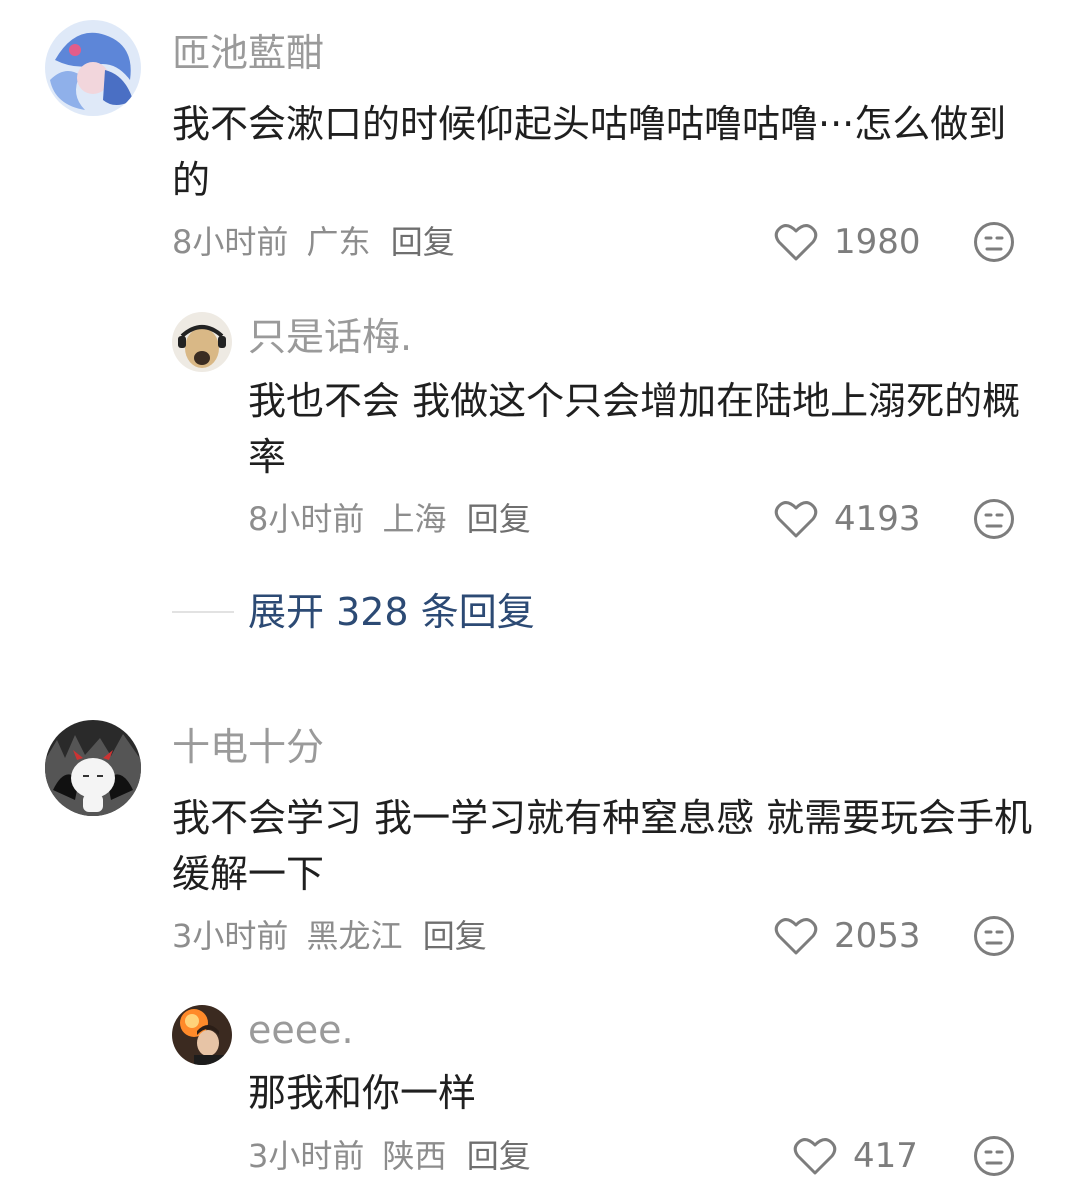 Image resolution: width=1080 pixels, height=1199 pixels. What do you see at coordinates (306, 519) in the screenshot?
I see `reply-time: 8小时前` at bounding box center [306, 519].